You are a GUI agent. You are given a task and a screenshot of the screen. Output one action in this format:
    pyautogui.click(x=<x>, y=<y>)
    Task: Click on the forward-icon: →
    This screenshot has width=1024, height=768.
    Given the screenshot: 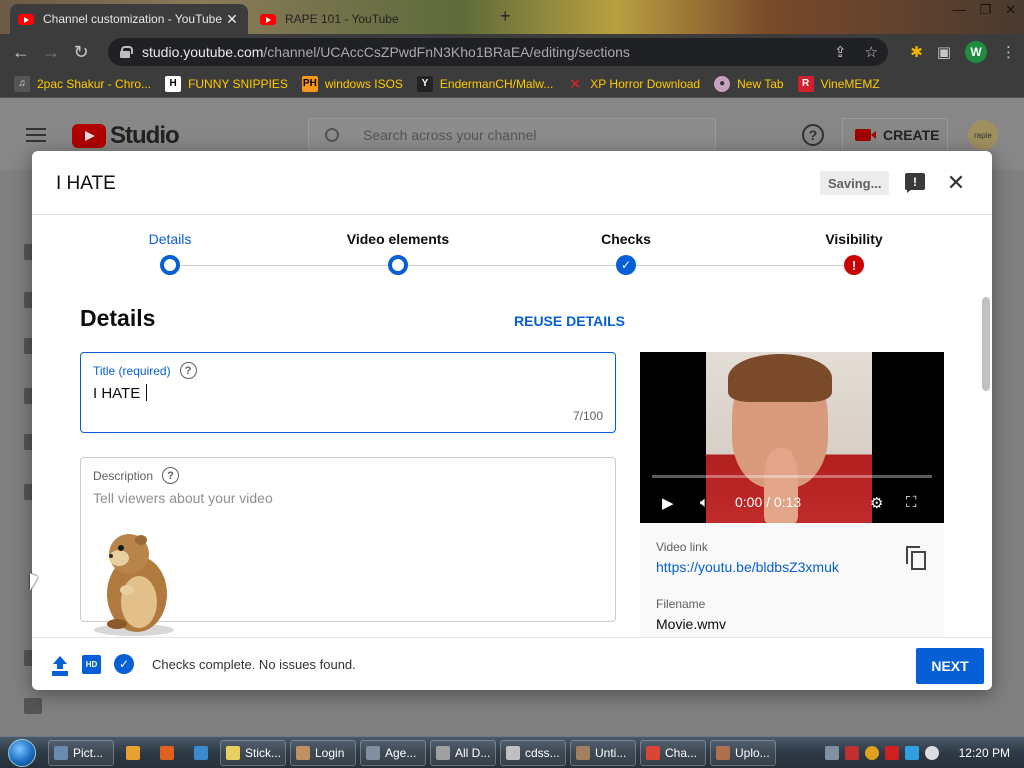 What is the action you would take?
    pyautogui.click(x=51, y=52)
    